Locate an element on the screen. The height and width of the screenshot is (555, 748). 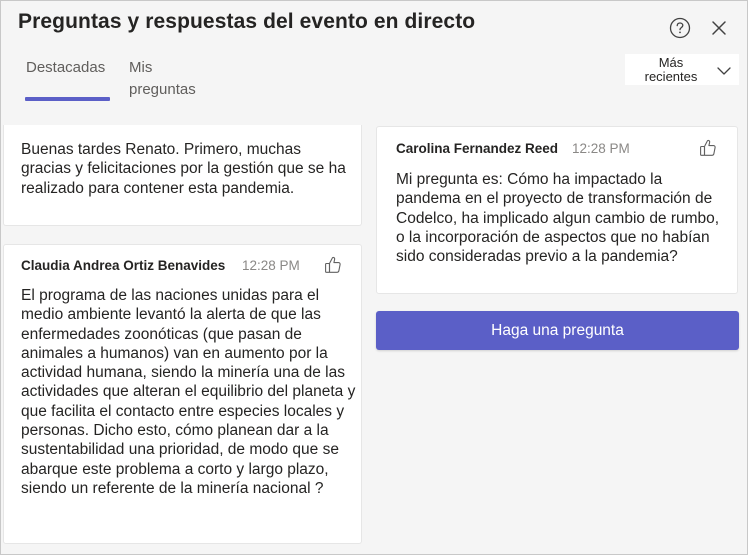
tab-destacadas: Destacadas is located at coordinates (65, 68).